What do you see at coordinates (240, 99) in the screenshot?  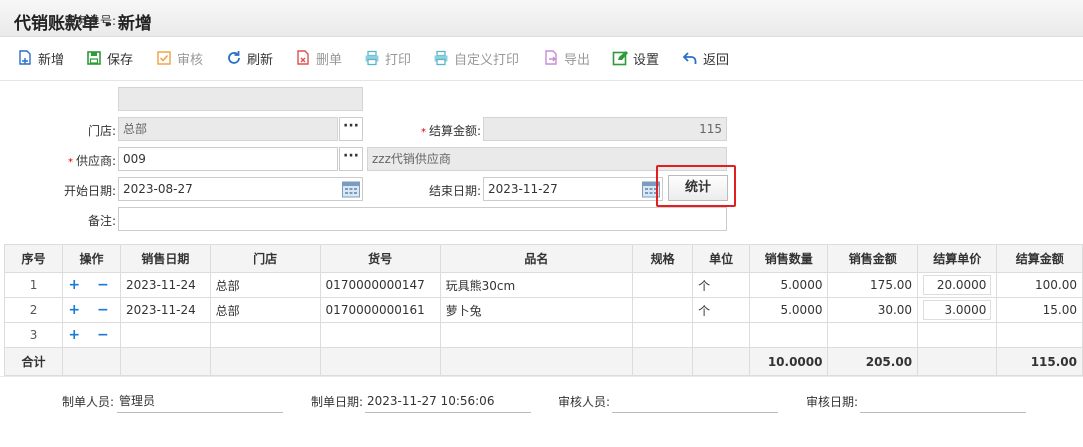 I see `order-no-field` at bounding box center [240, 99].